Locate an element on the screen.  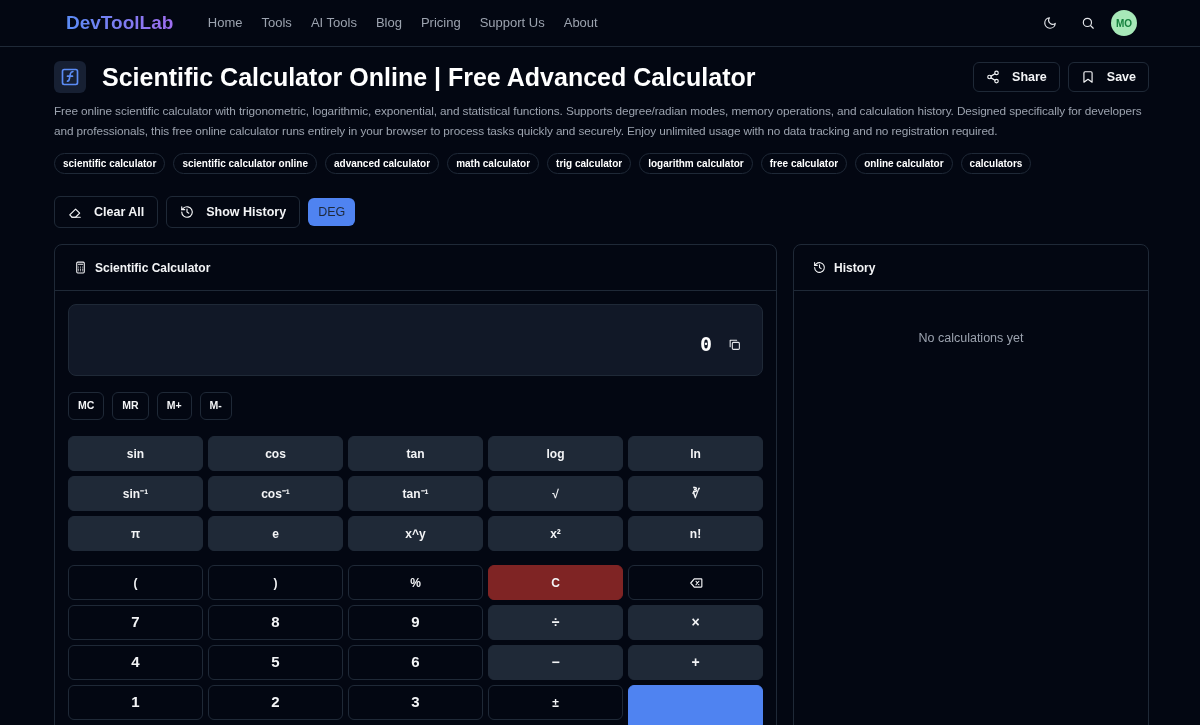
angle-mode-button: DEG is located at coordinates (332, 212).